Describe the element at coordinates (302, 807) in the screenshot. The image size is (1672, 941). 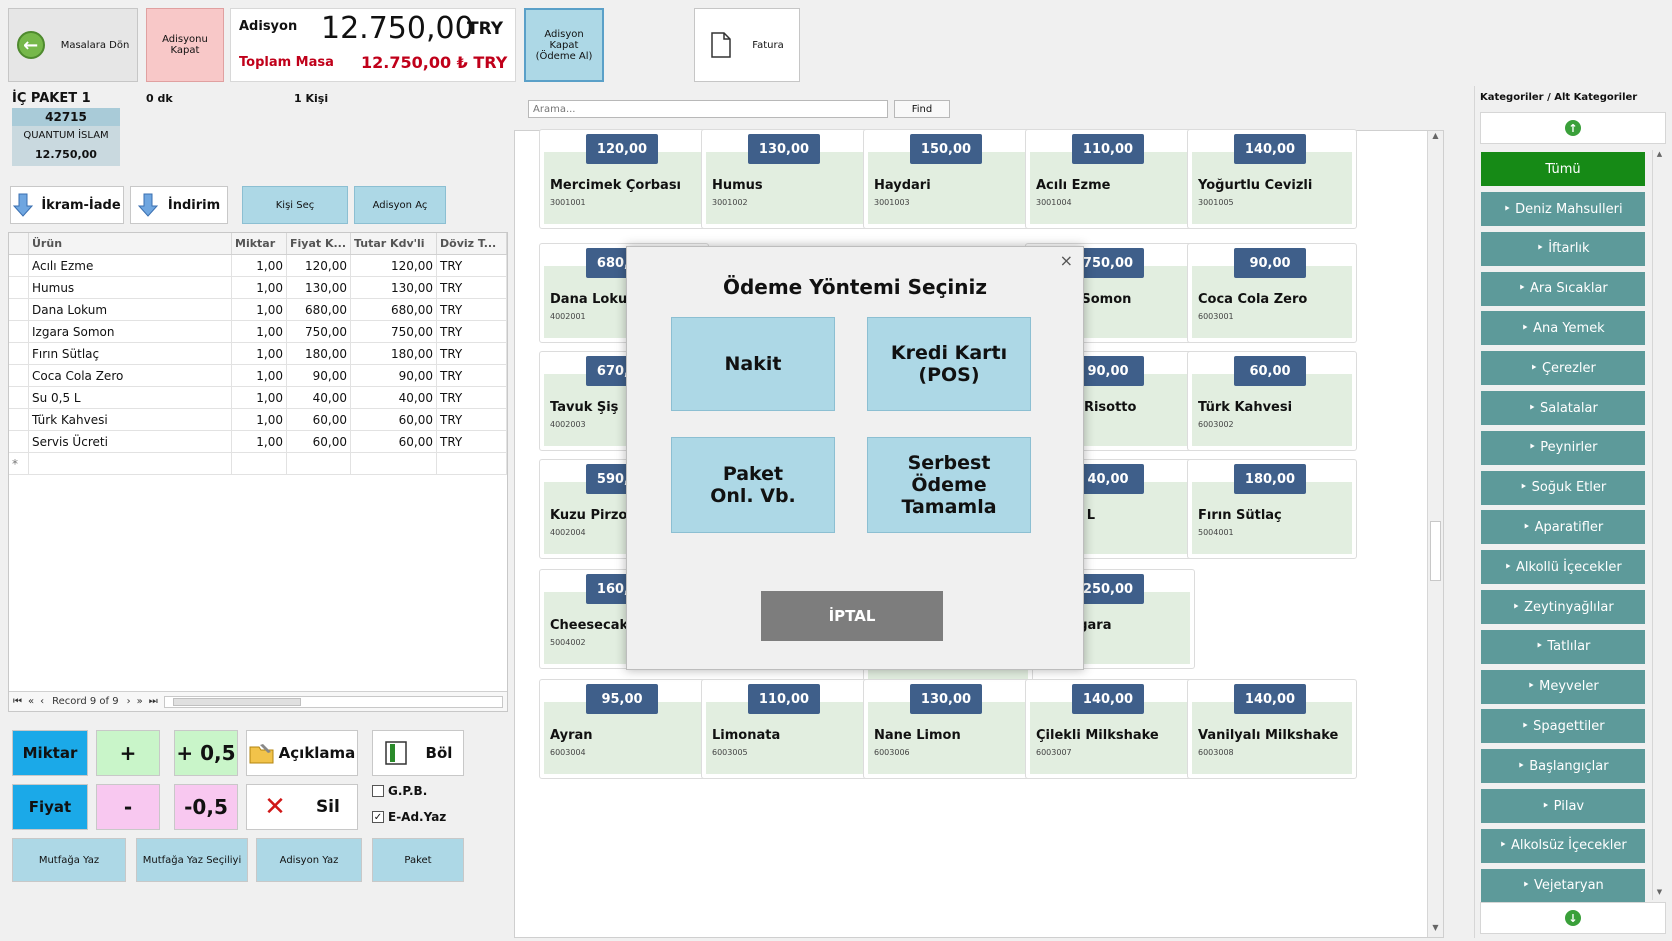
I see `delete-button: ✕ Sil` at that location.